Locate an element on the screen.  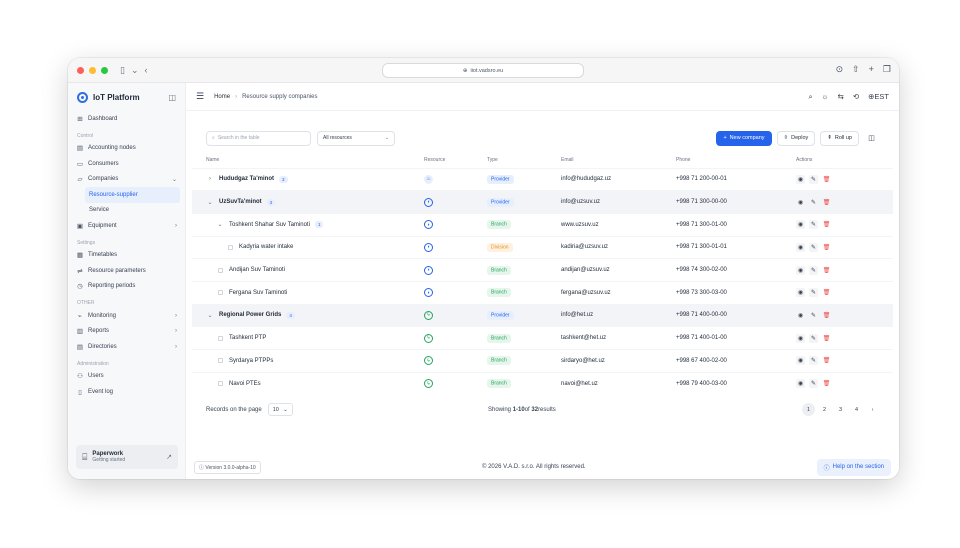
collapse-sidebar-icon: ◫ is located at coordinates (172, 97).